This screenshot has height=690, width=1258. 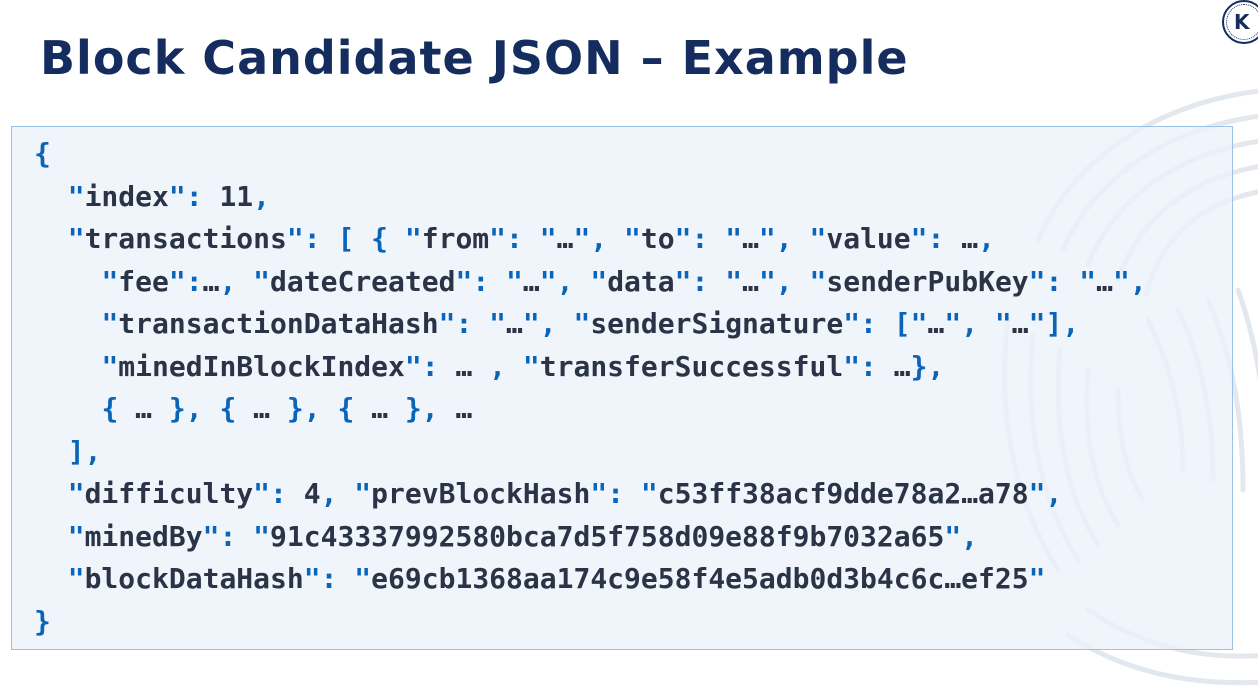 What do you see at coordinates (641, 281) in the screenshot?
I see `json-key: data` at bounding box center [641, 281].